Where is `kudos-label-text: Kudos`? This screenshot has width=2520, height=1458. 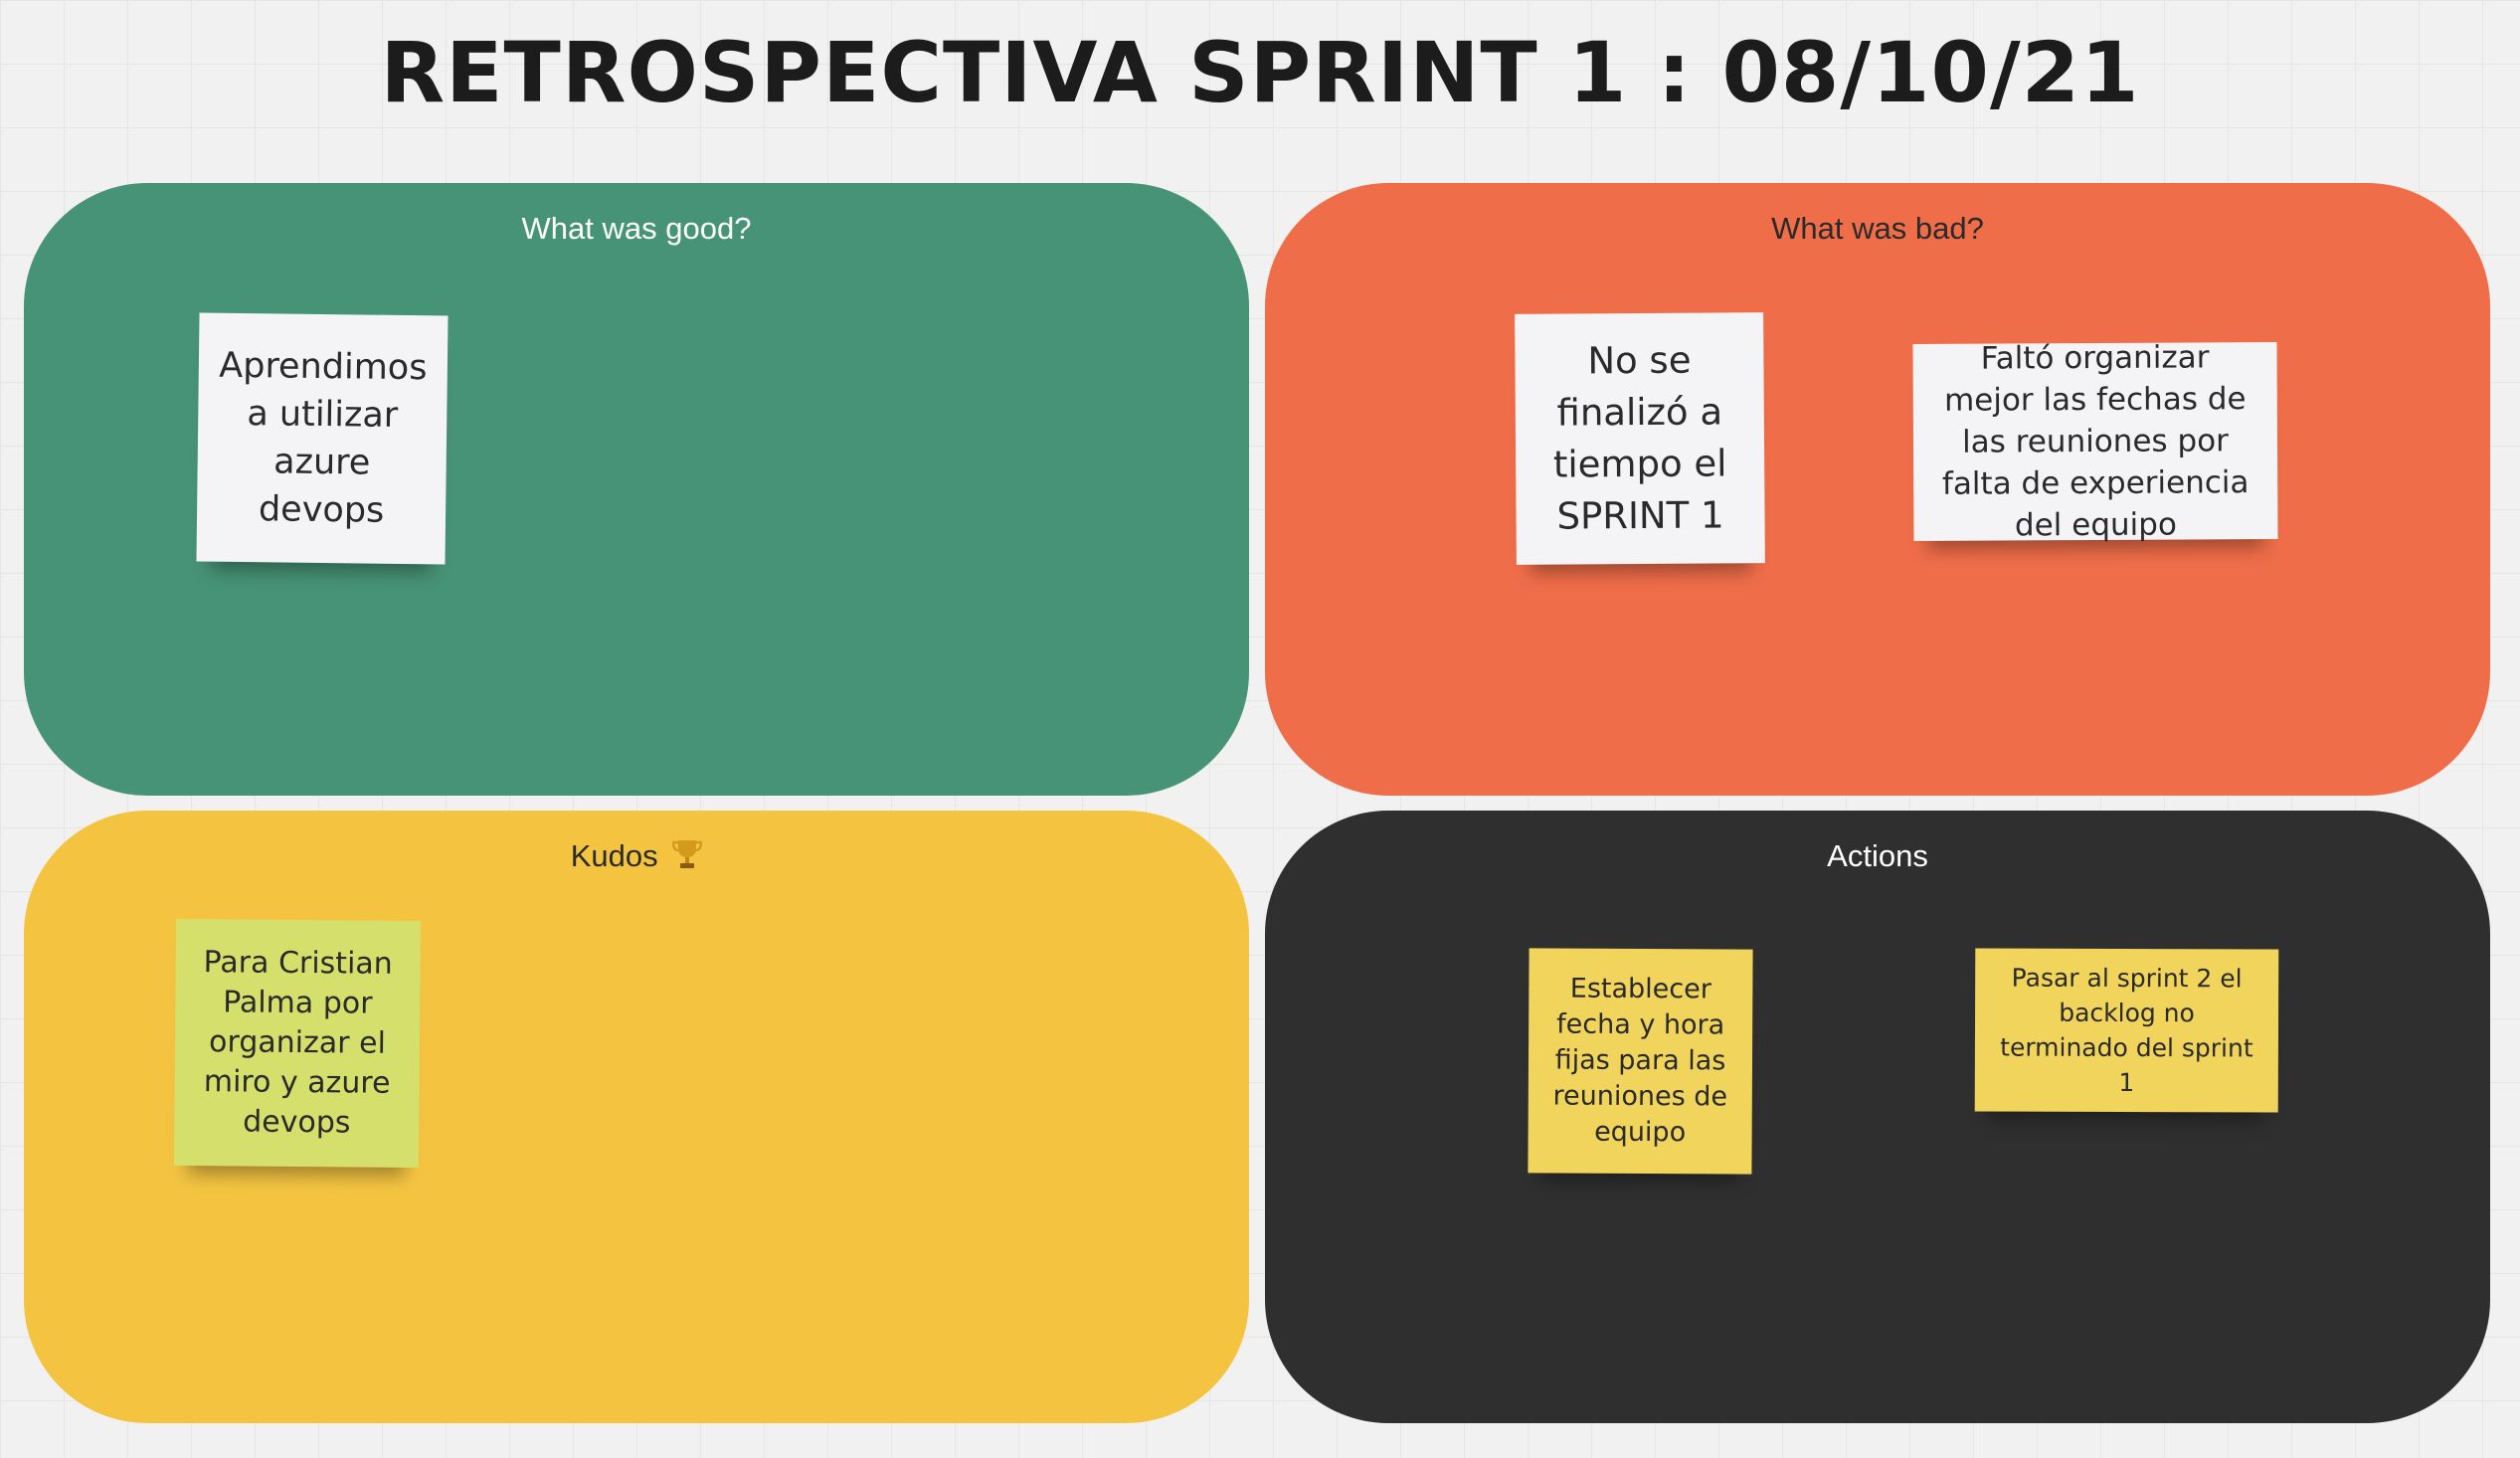 kudos-label-text: Kudos is located at coordinates (614, 855).